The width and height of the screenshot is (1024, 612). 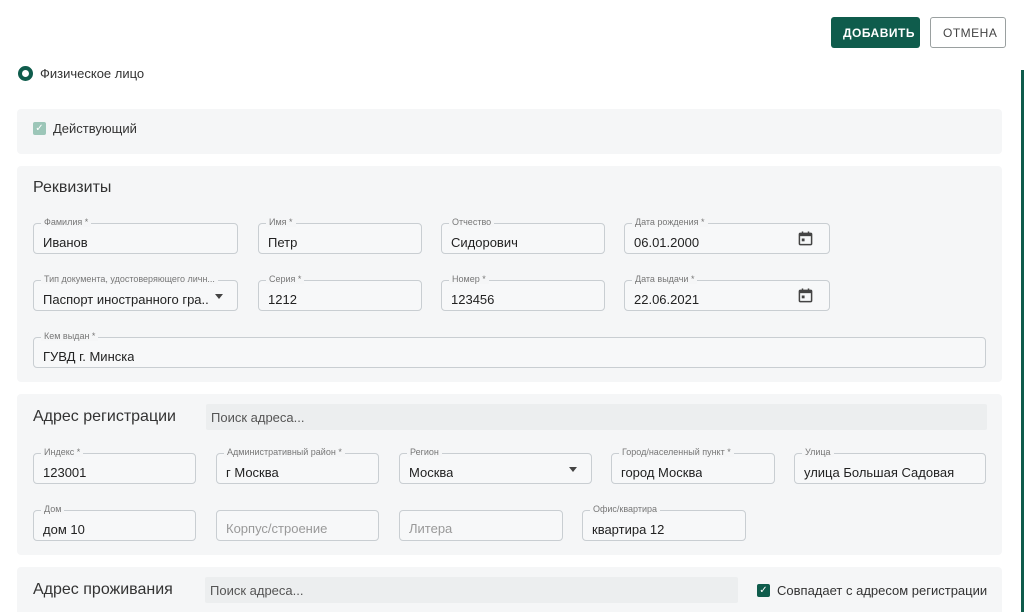 I want to click on surname-field: Фамилия * Иванов, so click(x=135, y=235).